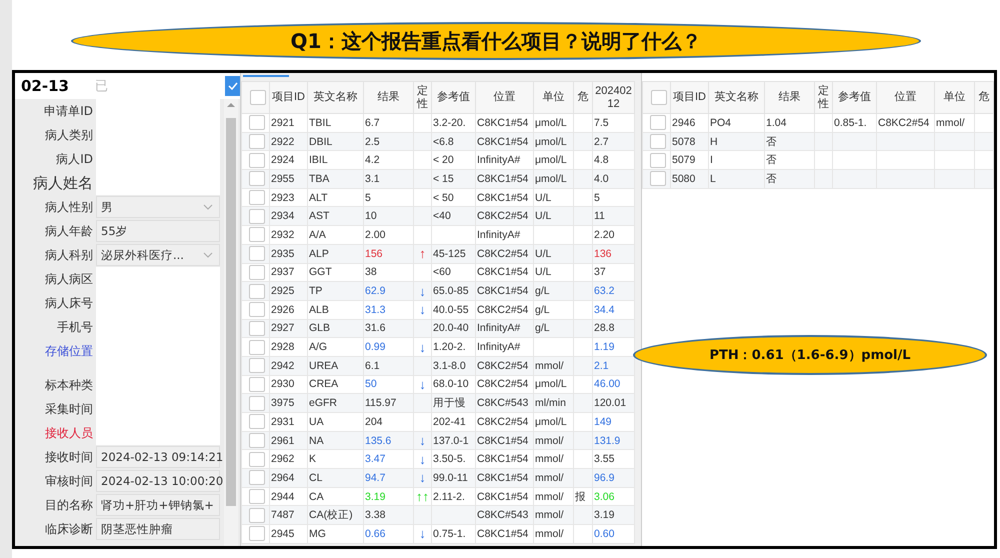 The image size is (1000, 558). What do you see at coordinates (454, 422) in the screenshot?
I see `table-cell: 202-41` at bounding box center [454, 422].